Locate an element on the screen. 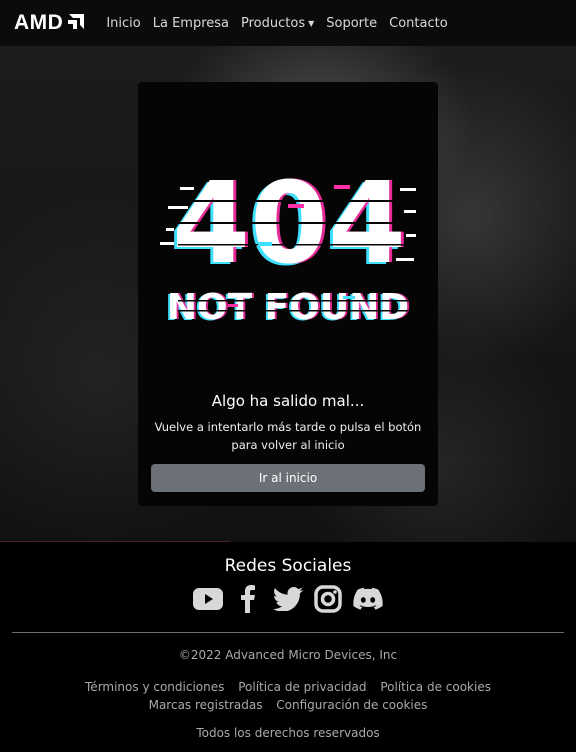 This screenshot has height=752, width=576. nav-link-productos-label: Productos is located at coordinates (273, 23).